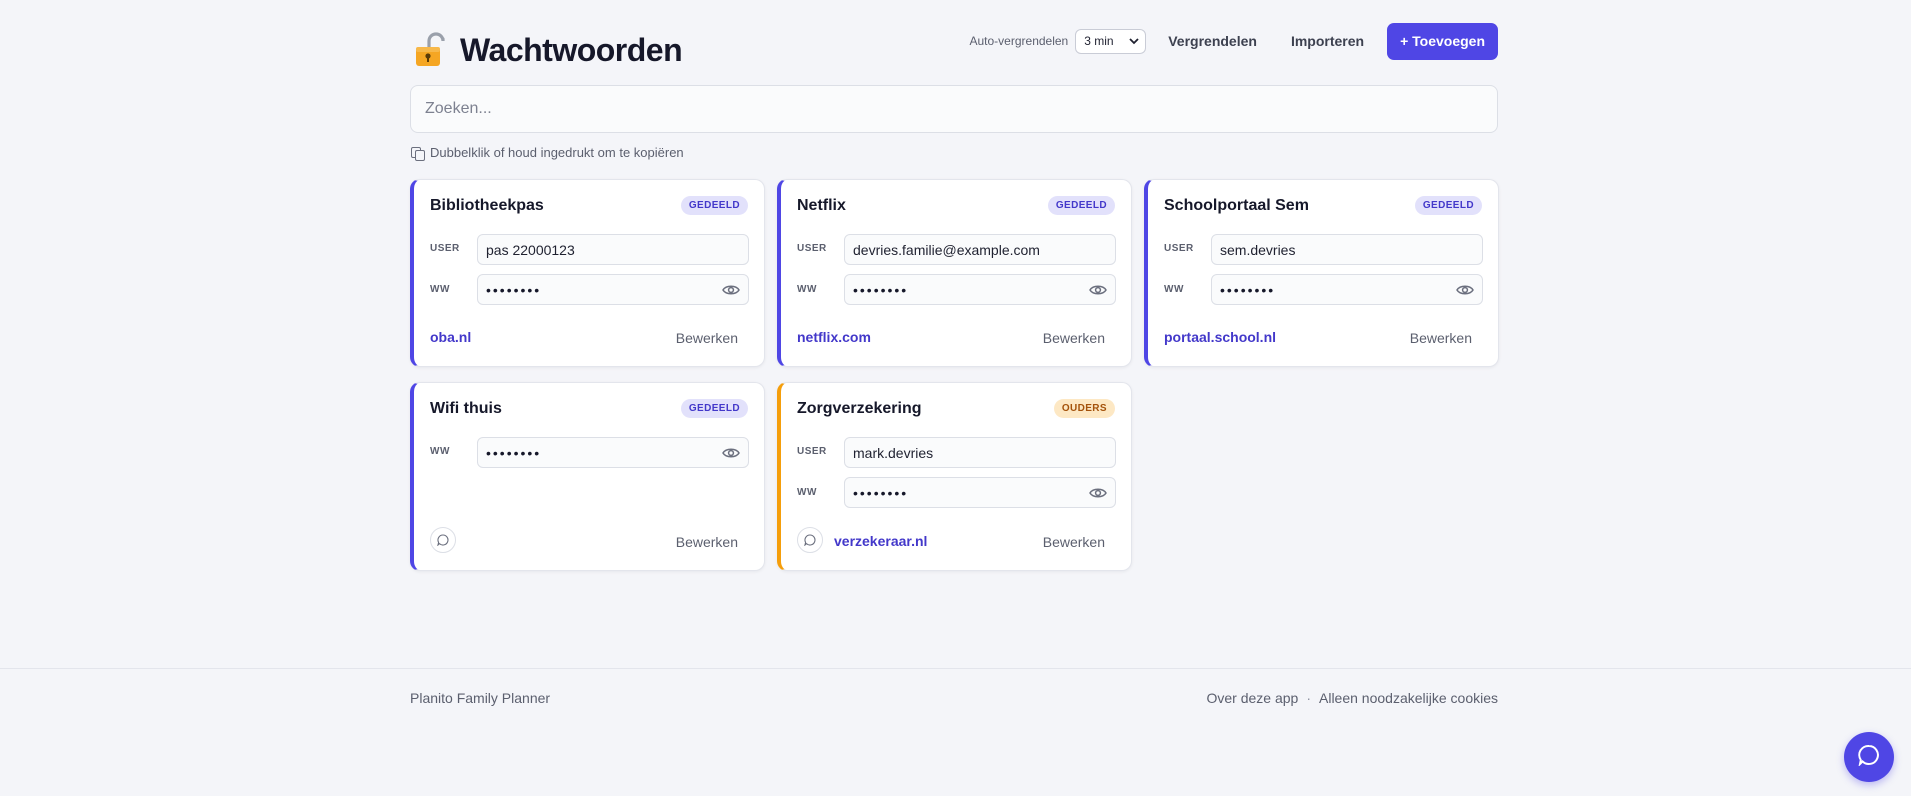 Image resolution: width=1911 pixels, height=796 pixels. What do you see at coordinates (417, 153) in the screenshot?
I see `copy-icon` at bounding box center [417, 153].